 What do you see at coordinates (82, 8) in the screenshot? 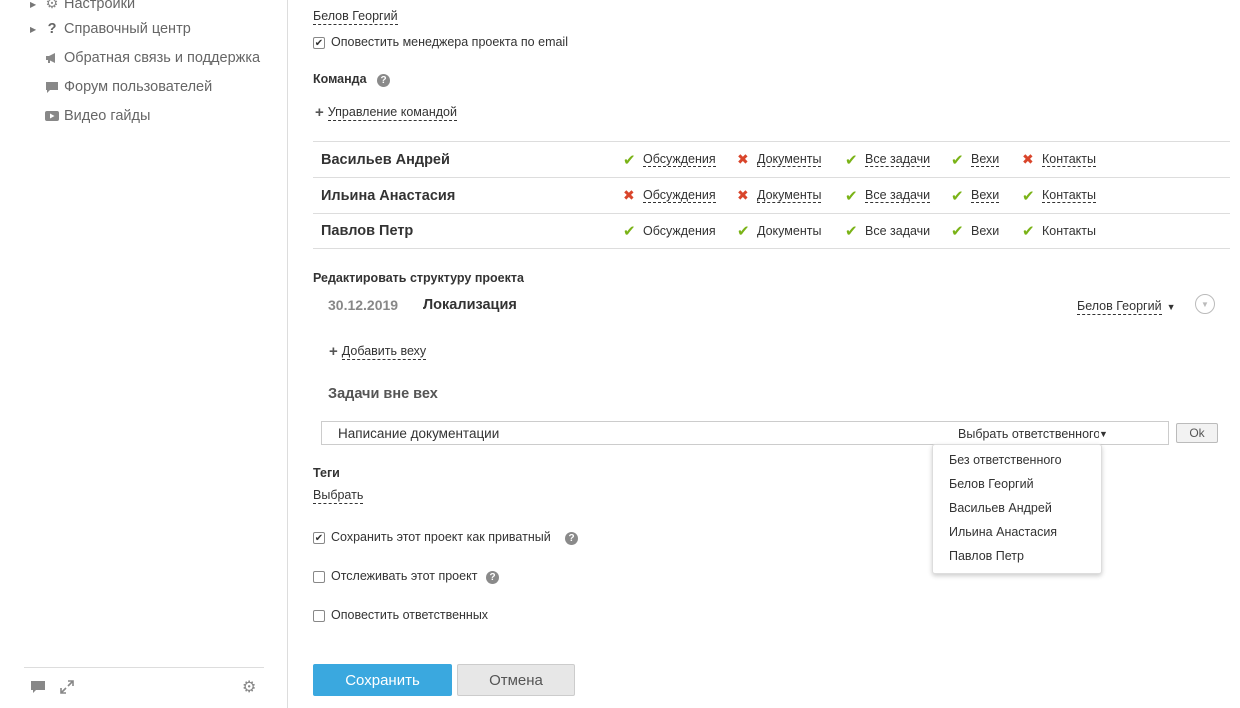
I see `sidebar-item-settings: ▶ ⚙ Настройки` at bounding box center [82, 8].